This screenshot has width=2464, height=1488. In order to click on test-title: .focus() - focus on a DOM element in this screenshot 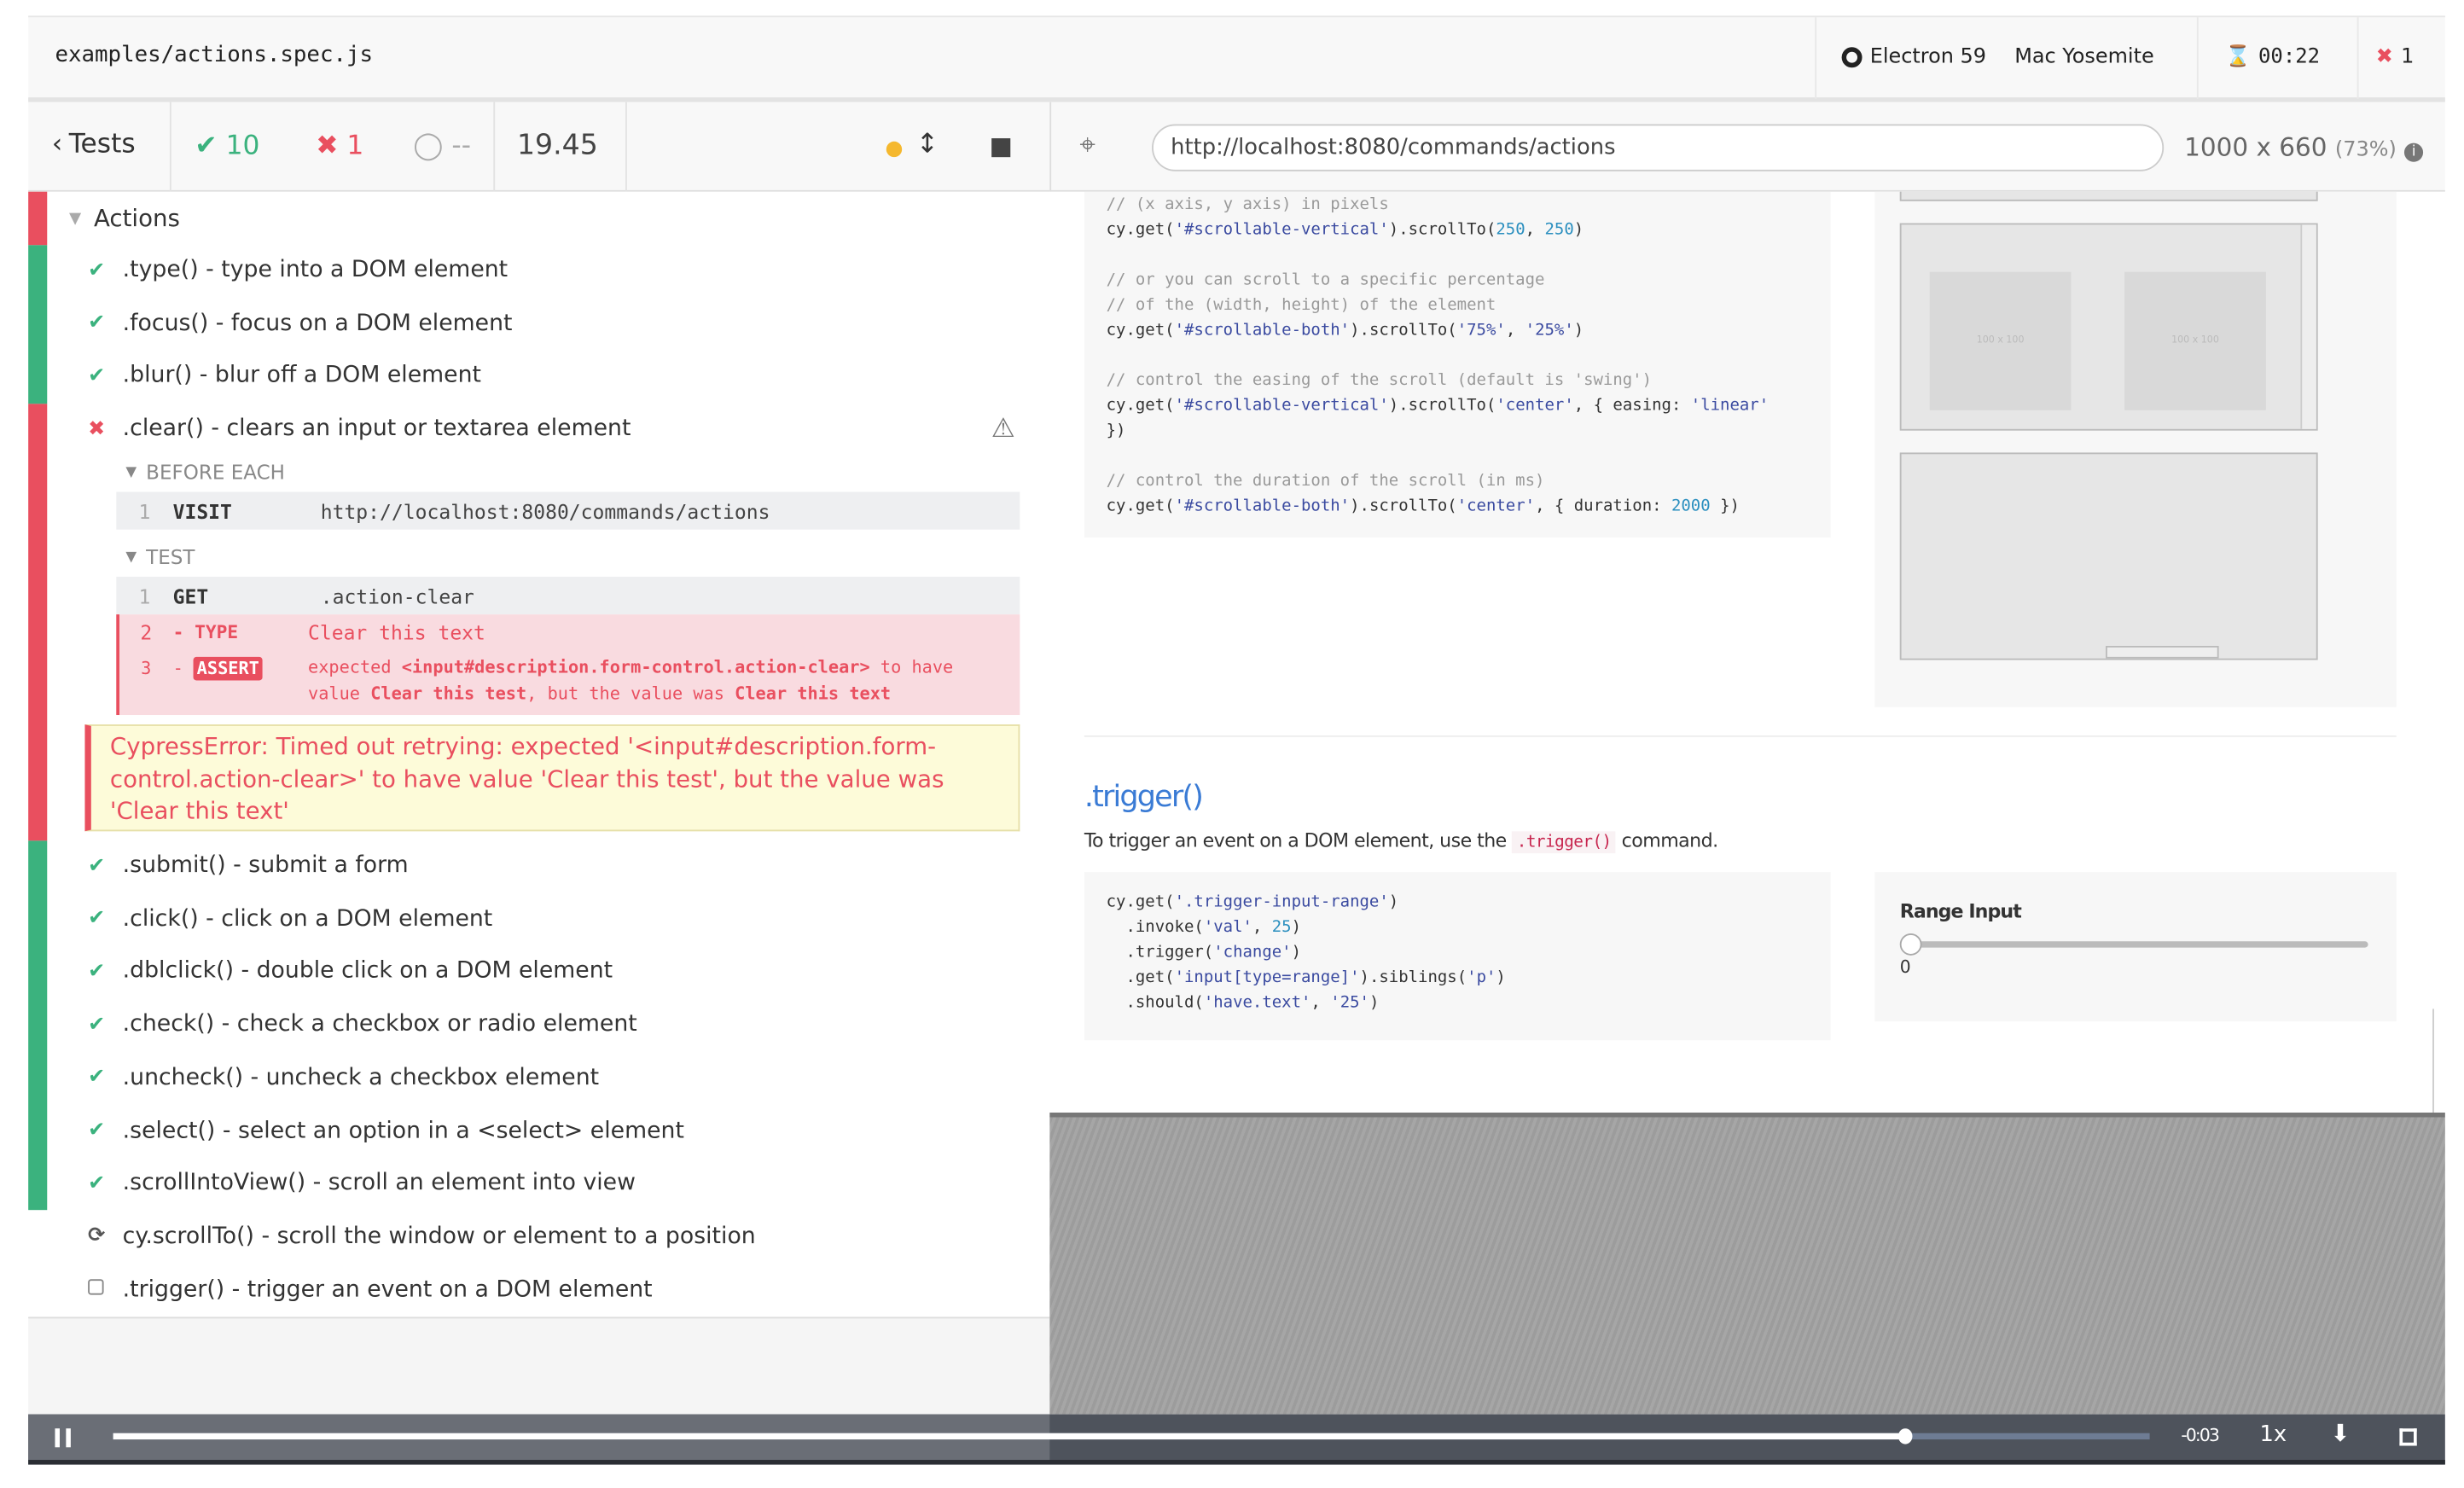, I will do `click(317, 323)`.